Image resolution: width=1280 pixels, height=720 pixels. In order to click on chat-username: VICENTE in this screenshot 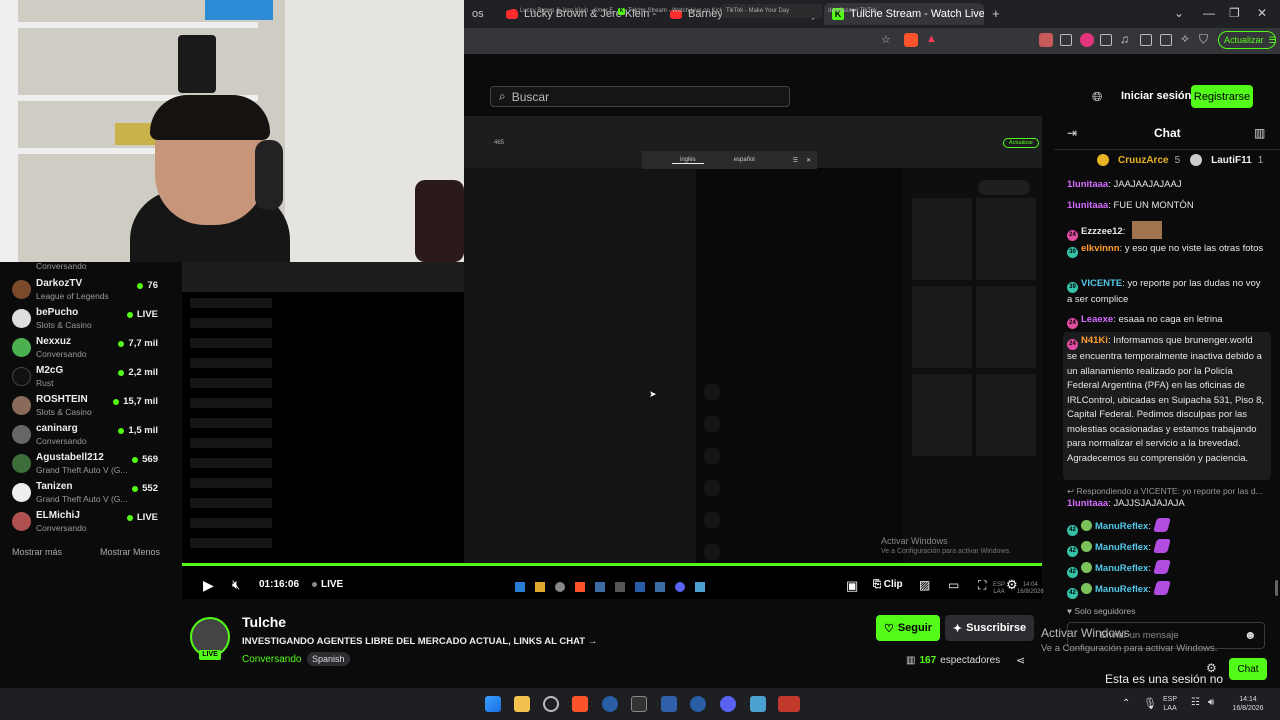, I will do `click(1101, 283)`.